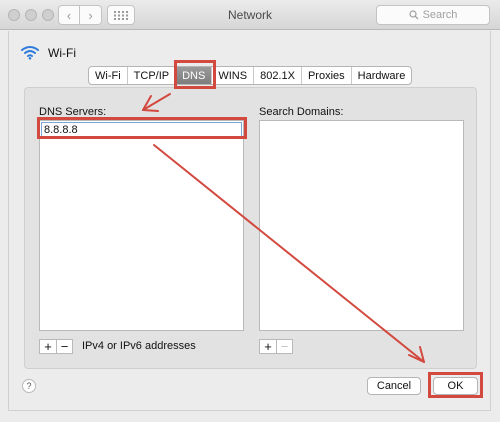 The image size is (500, 422). I want to click on interface-header: Wi-Fi, so click(48, 52).